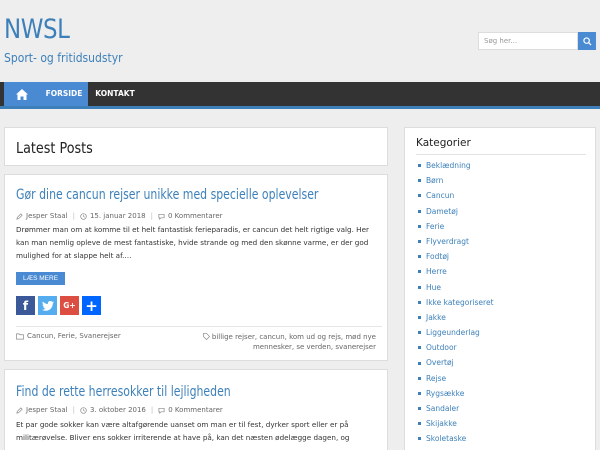 The height and width of the screenshot is (450, 600). What do you see at coordinates (456, 317) in the screenshot?
I see `category-item: Jakke` at bounding box center [456, 317].